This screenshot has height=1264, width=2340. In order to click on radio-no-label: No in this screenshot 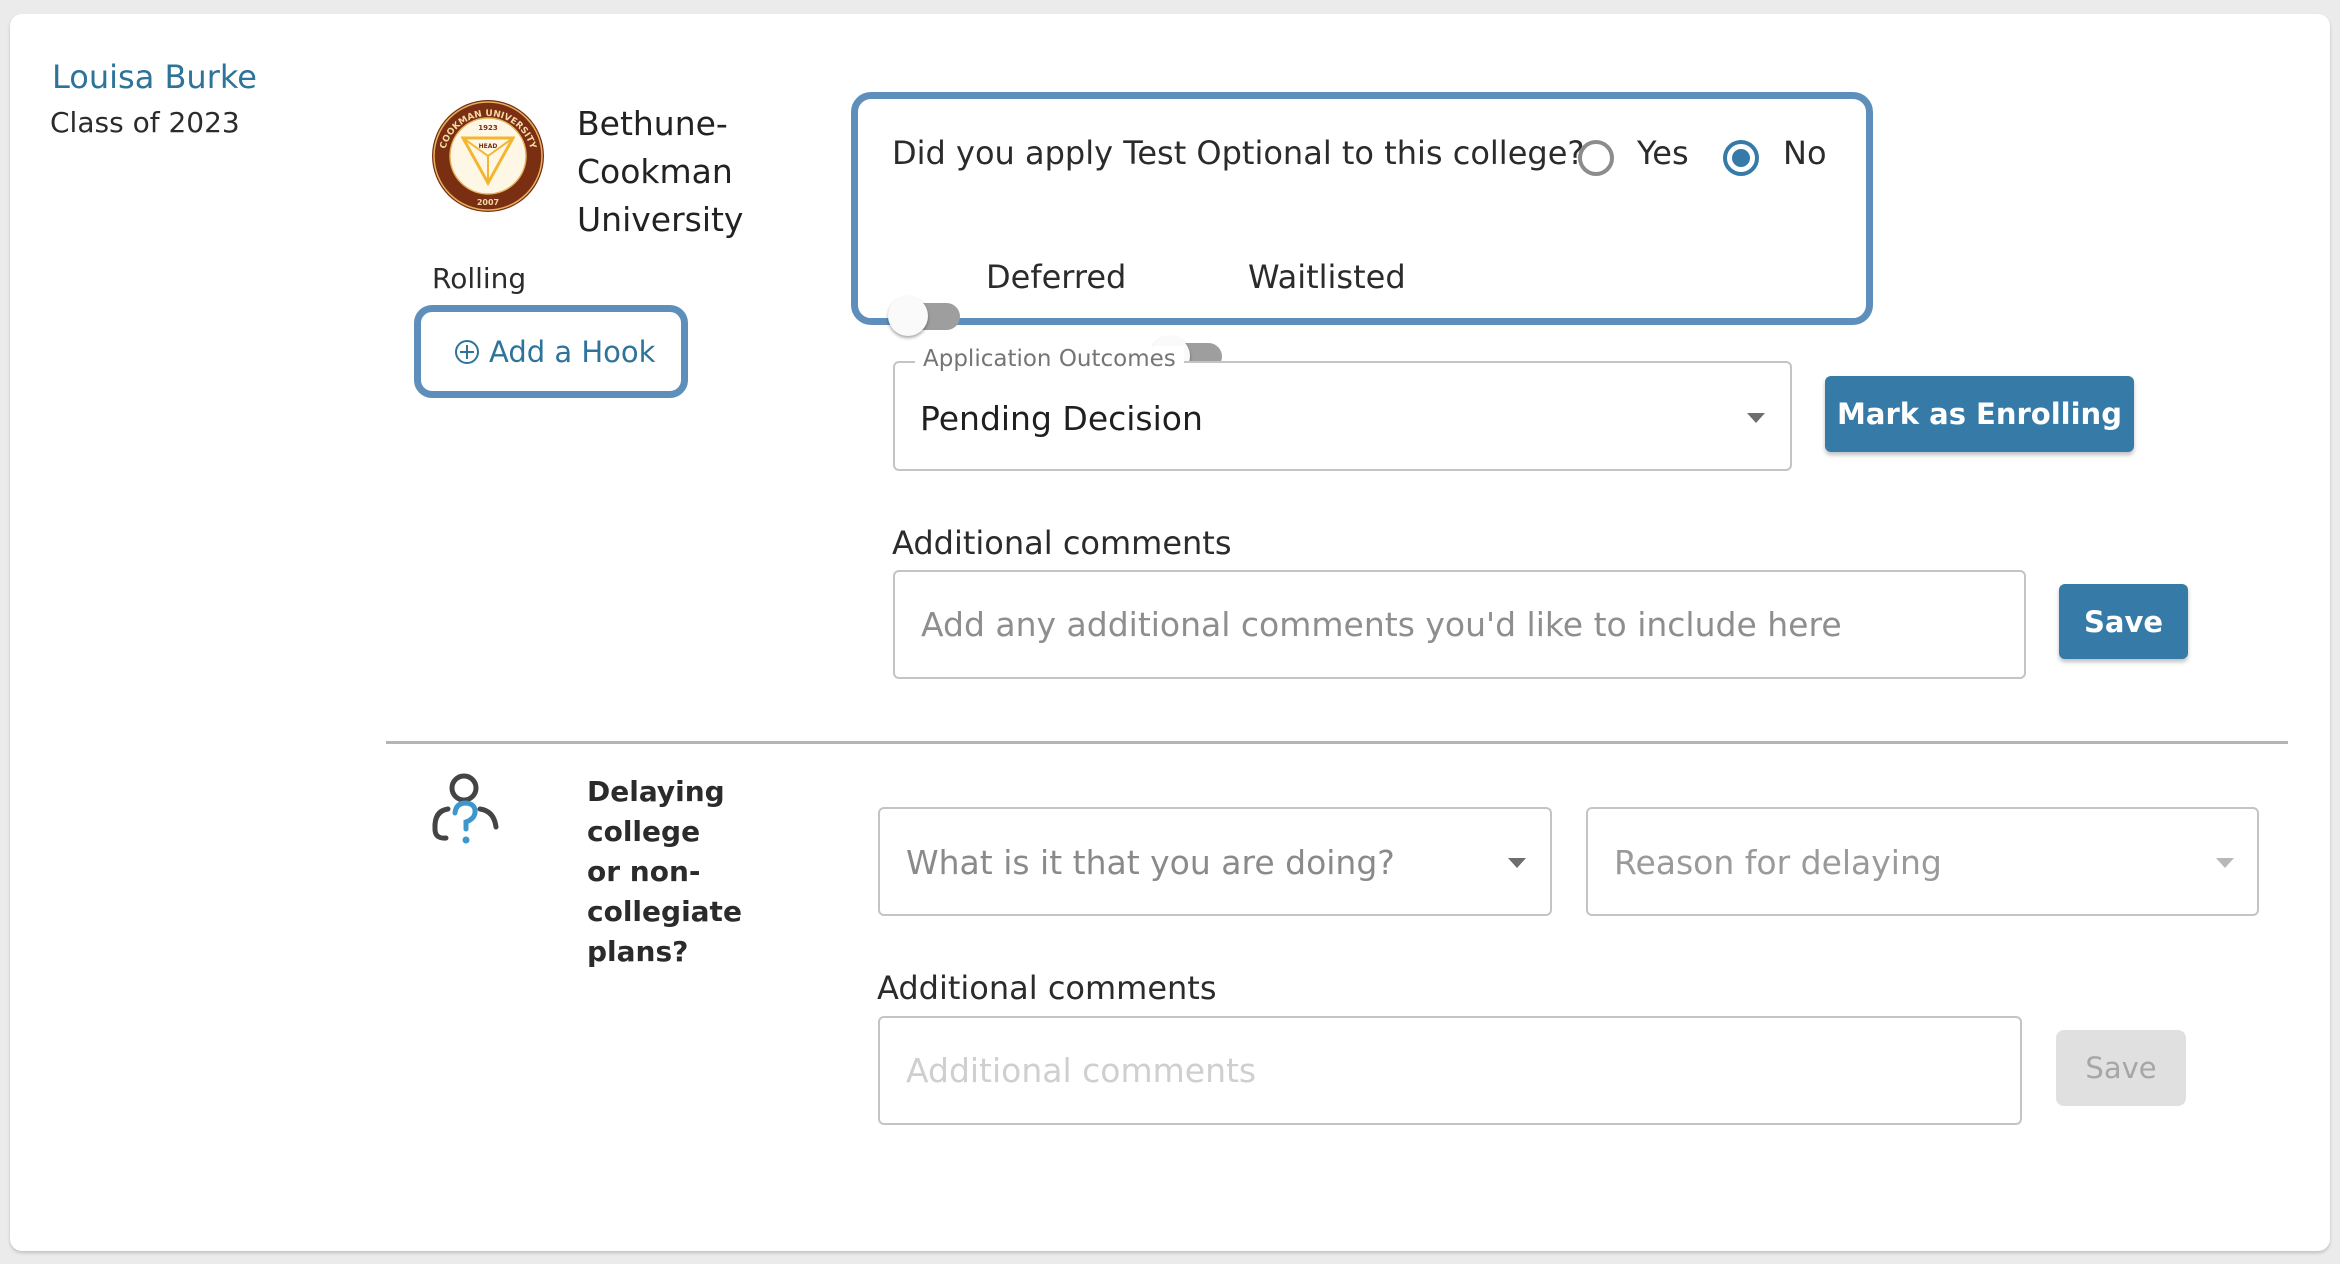, I will do `click(1805, 153)`.